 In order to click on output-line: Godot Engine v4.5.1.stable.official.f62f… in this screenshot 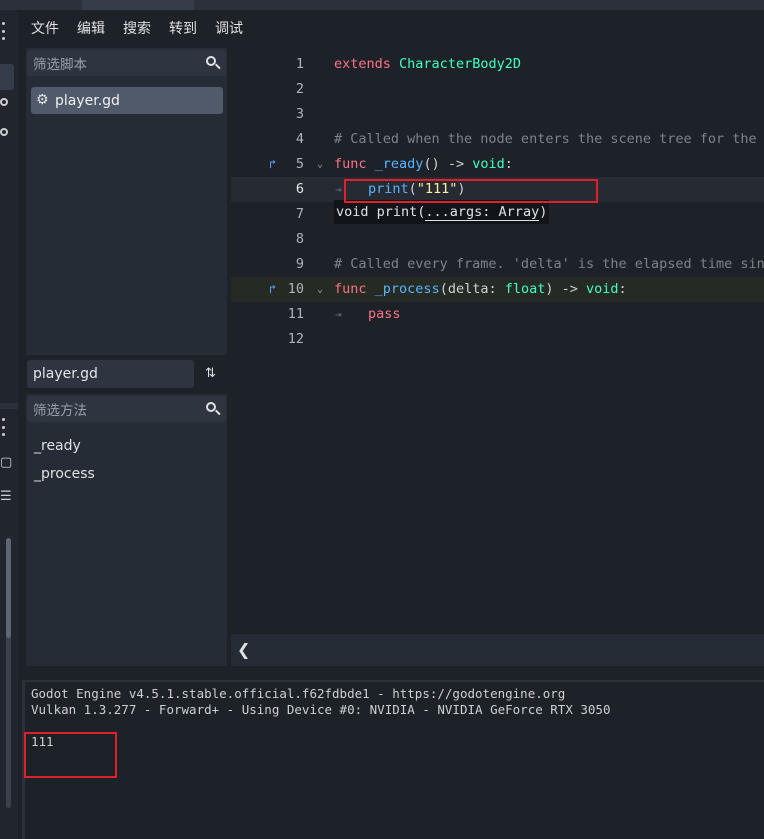, I will do `click(298, 693)`.